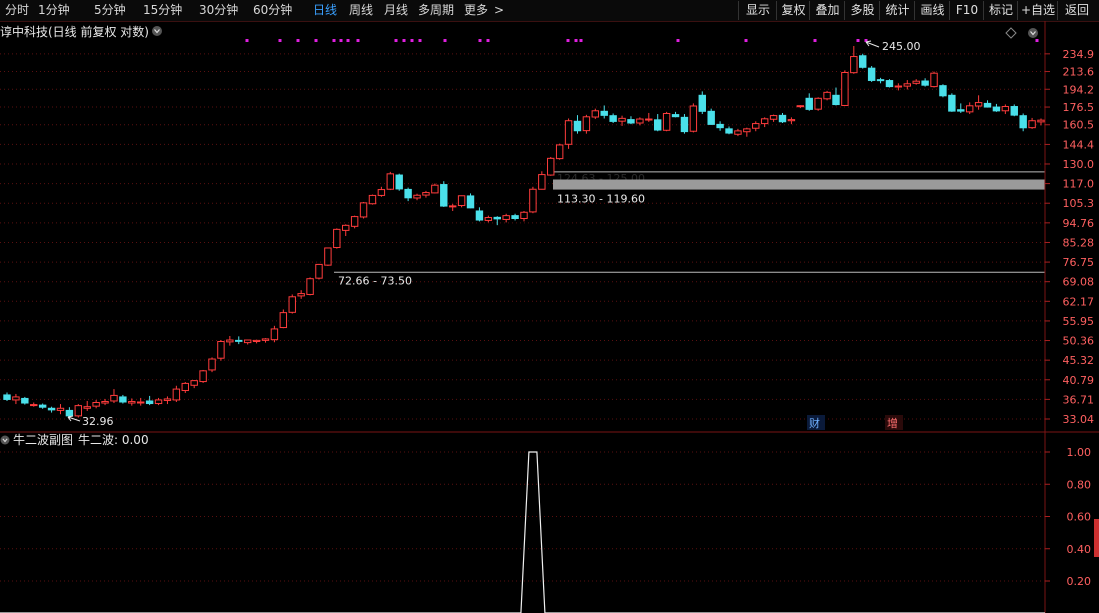  What do you see at coordinates (157, 31) in the screenshot?
I see `title-dropdown-icon` at bounding box center [157, 31].